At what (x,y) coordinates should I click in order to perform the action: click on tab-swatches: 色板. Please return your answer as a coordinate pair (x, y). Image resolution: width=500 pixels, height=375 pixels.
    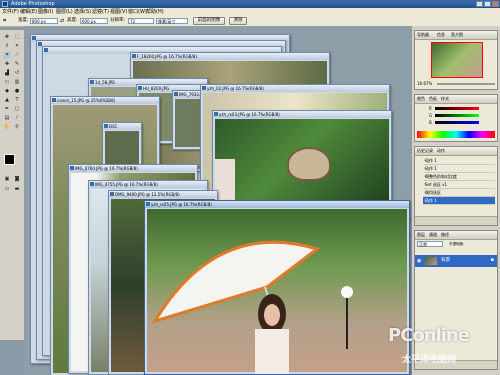
    Looking at the image, I should click on (433, 99).